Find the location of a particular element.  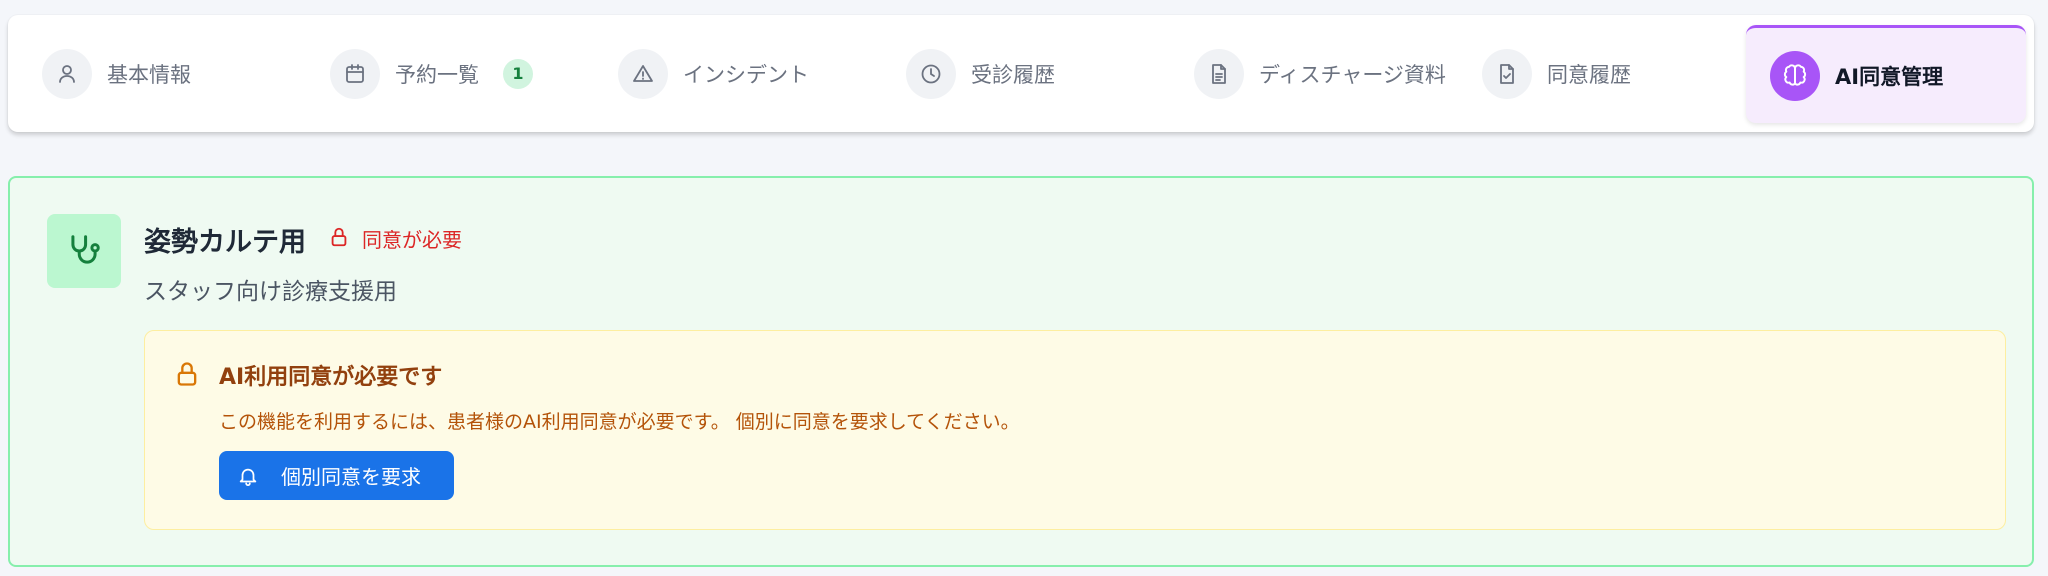

tab-discharge-docs: ディスチャージ資料 is located at coordinates (1305, 73).